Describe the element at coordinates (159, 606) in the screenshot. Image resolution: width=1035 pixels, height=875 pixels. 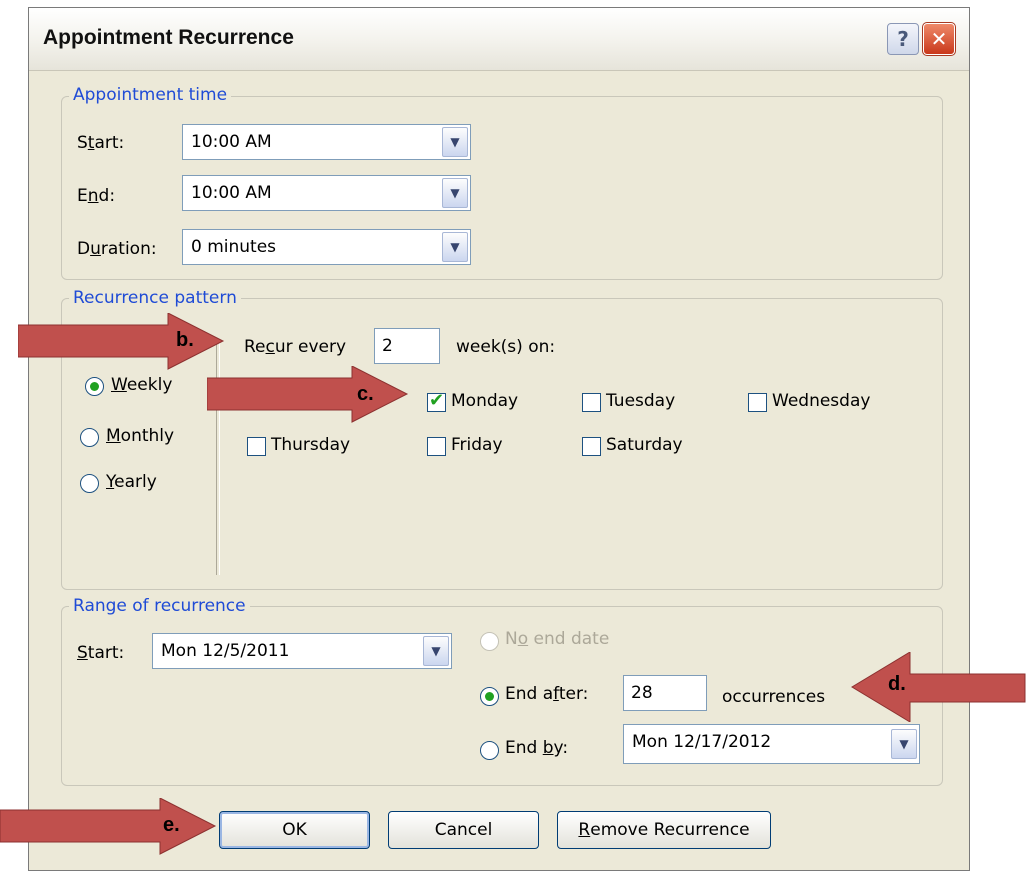
I see `range-legend: Range of recurrence` at that location.